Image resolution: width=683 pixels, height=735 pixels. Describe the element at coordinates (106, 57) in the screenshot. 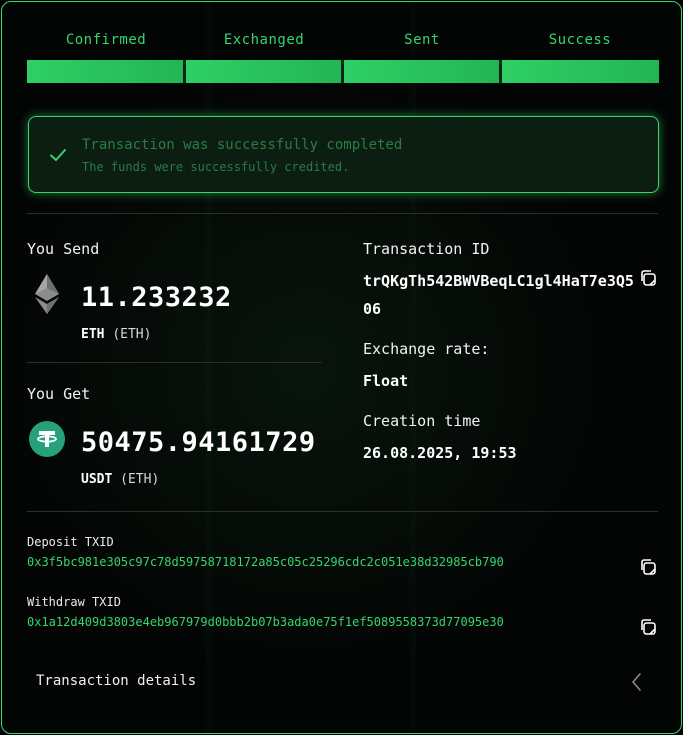

I see `step-confirmed: Confirmed` at that location.